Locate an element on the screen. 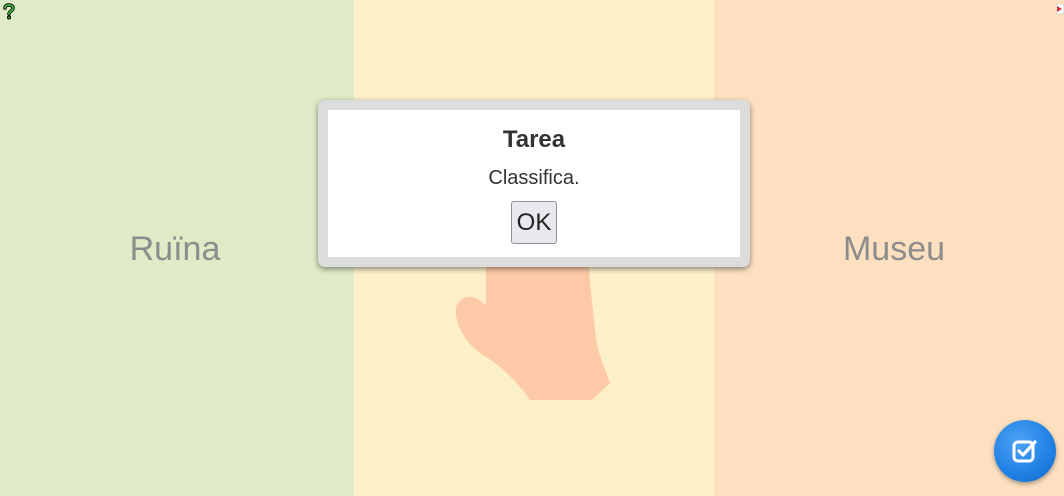  category-label-museu: Museu is located at coordinates (894, 249).